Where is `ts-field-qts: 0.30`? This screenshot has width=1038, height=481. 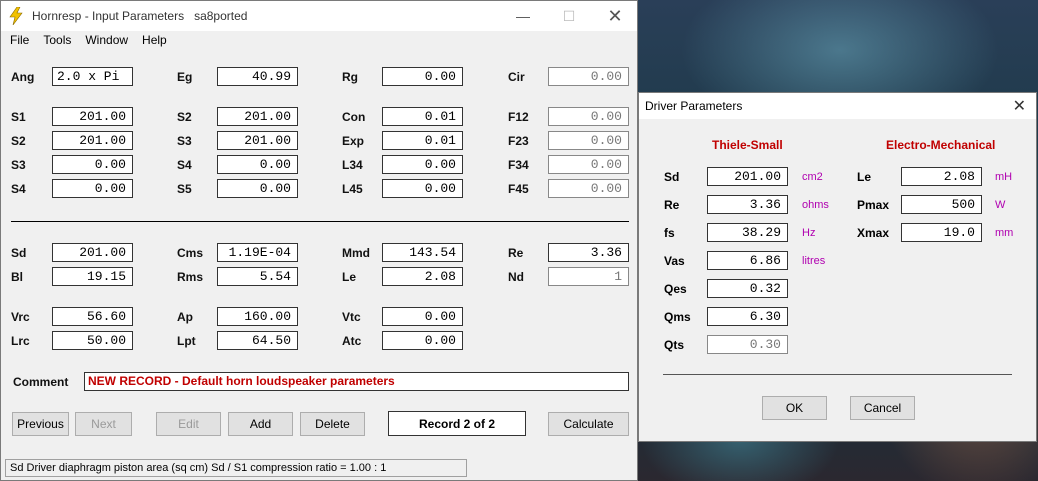
ts-field-qts: 0.30 is located at coordinates (747, 344).